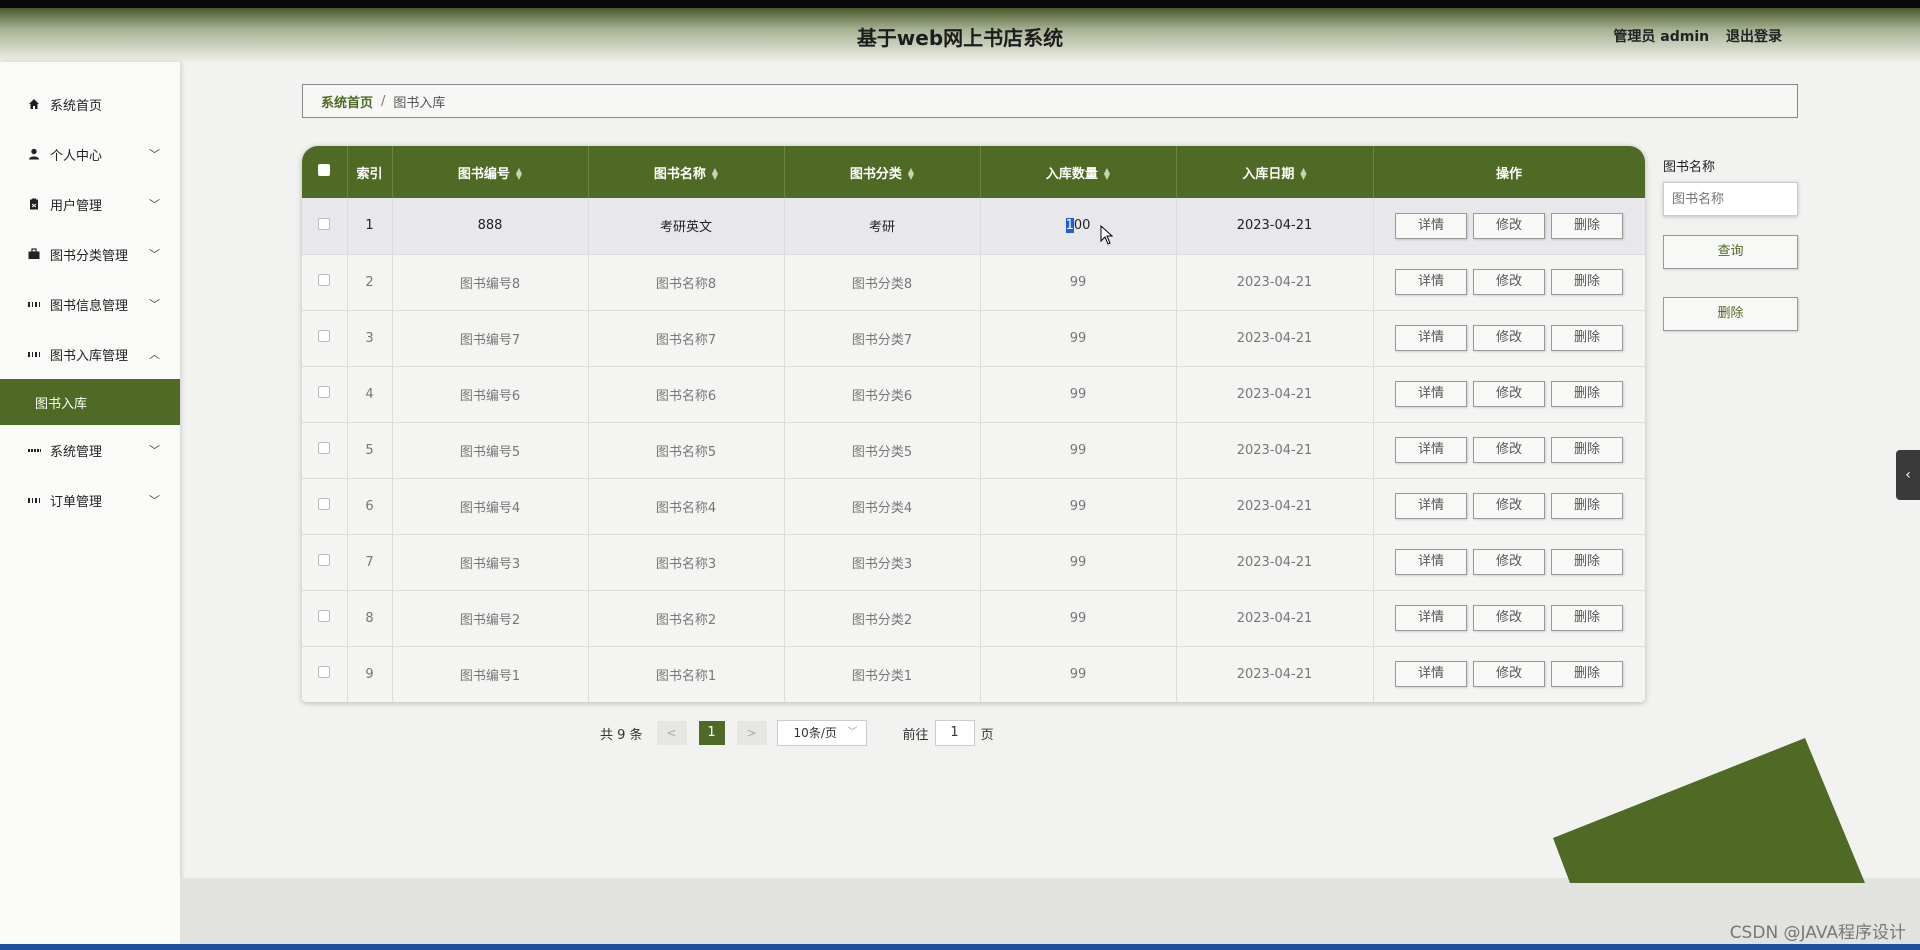 The height and width of the screenshot is (950, 1920). Describe the element at coordinates (324, 170) in the screenshot. I see `select-all-checkbox` at that location.